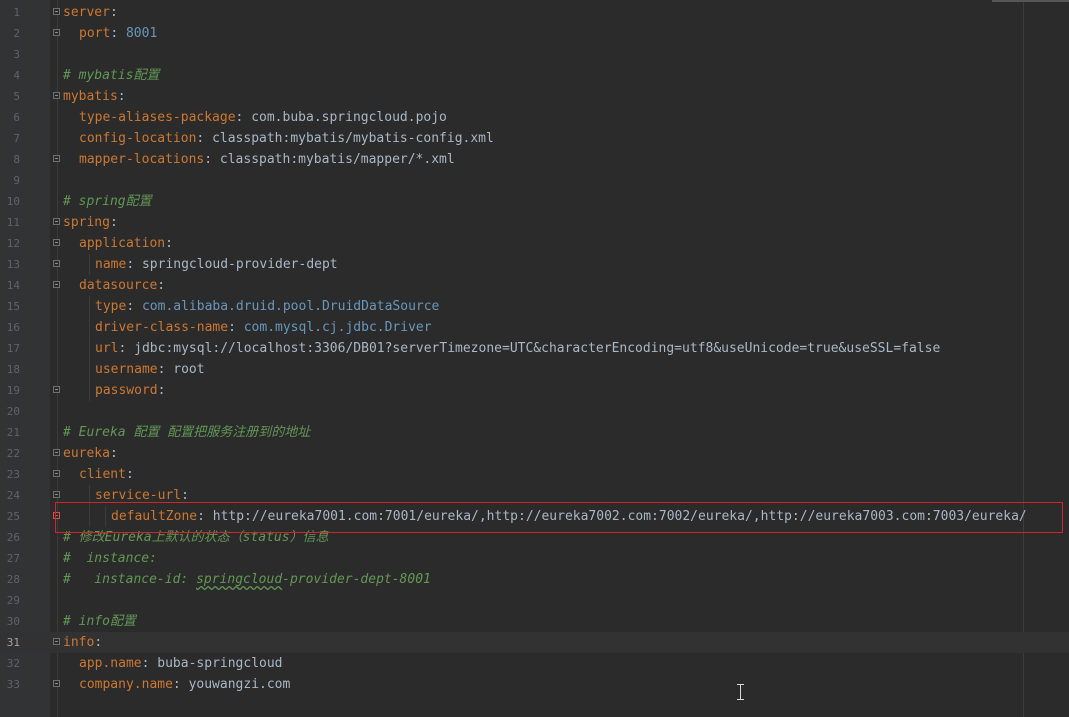  What do you see at coordinates (216, 264) in the screenshot?
I see `code-text: name: springcloud-provider-dept` at bounding box center [216, 264].